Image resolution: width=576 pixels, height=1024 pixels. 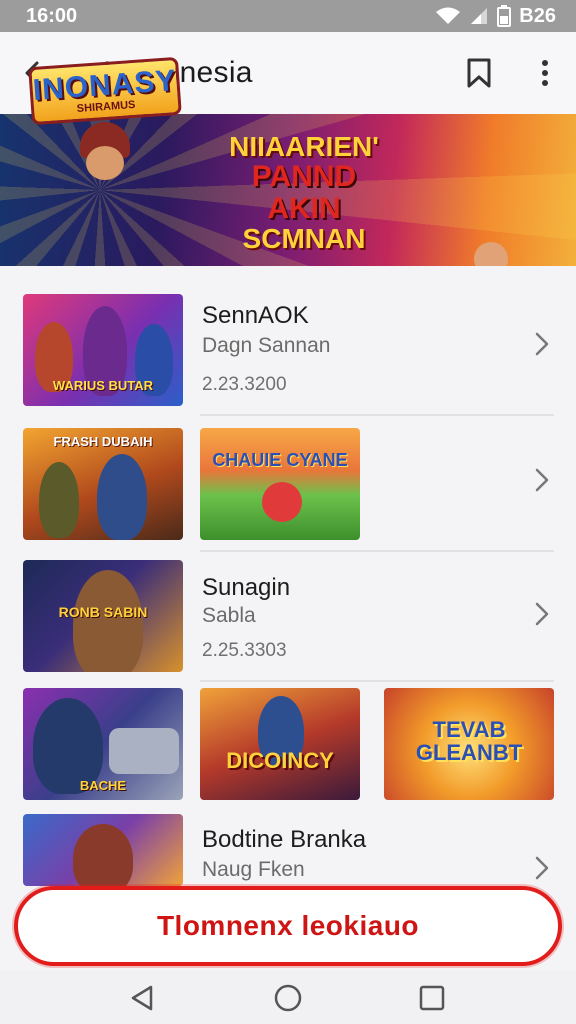 I want to click on game-thumbnail: BACHE, so click(x=103, y=744).